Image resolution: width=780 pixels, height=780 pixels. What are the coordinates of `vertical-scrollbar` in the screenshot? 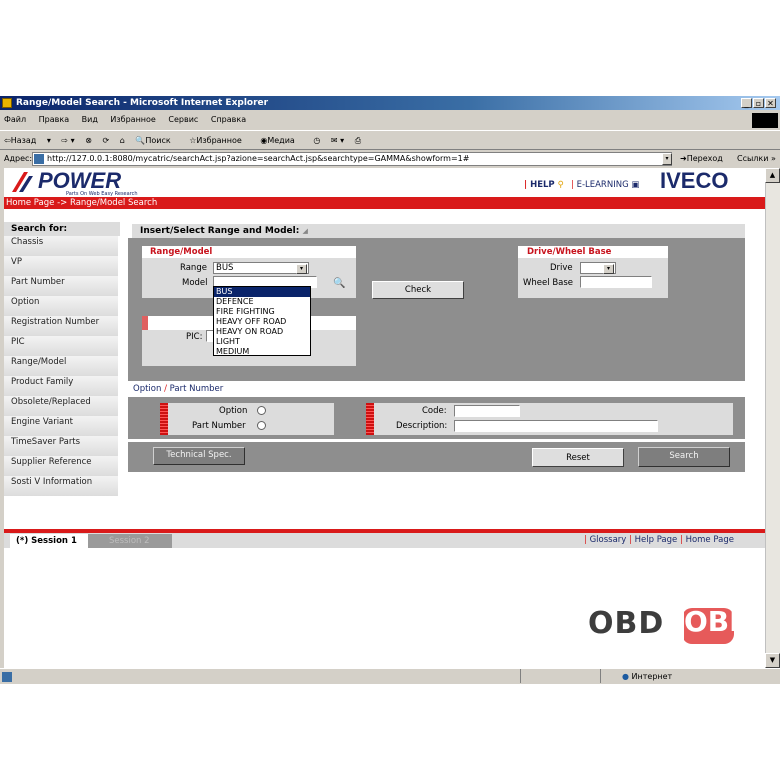 It's located at (772, 418).